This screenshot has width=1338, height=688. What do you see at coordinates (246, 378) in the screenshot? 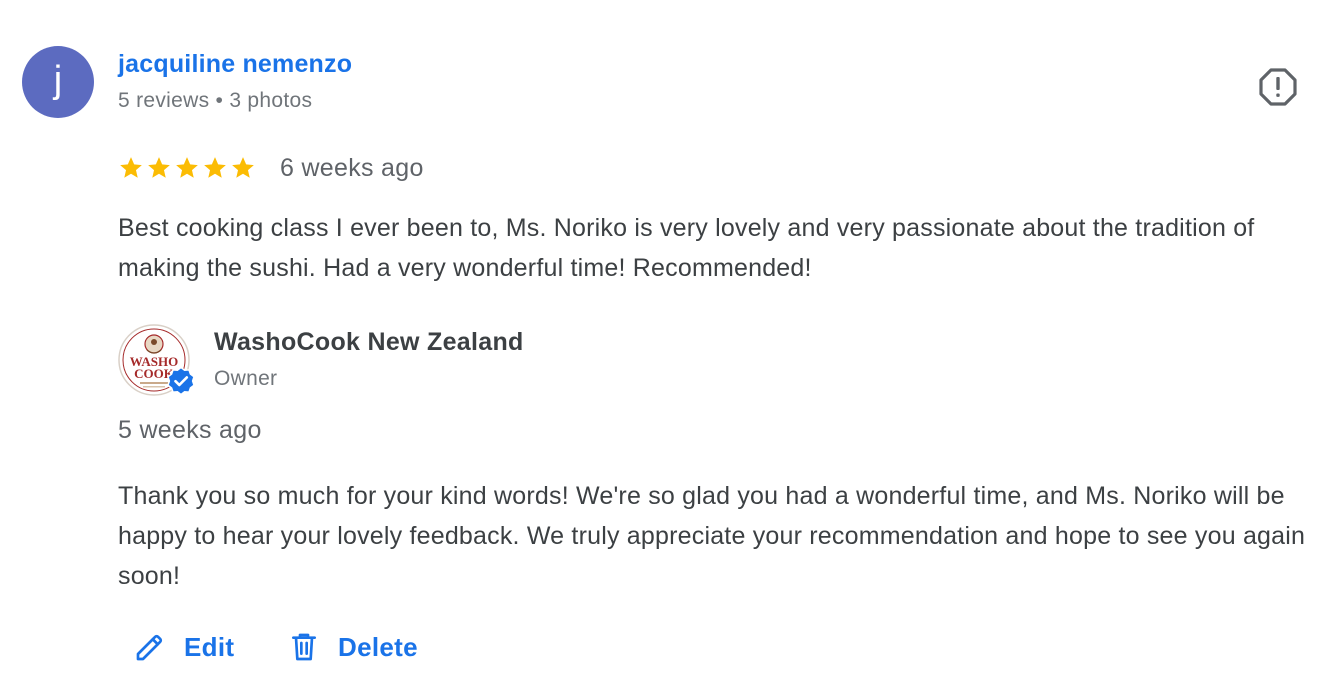
I see `owner-role: Owner` at bounding box center [246, 378].